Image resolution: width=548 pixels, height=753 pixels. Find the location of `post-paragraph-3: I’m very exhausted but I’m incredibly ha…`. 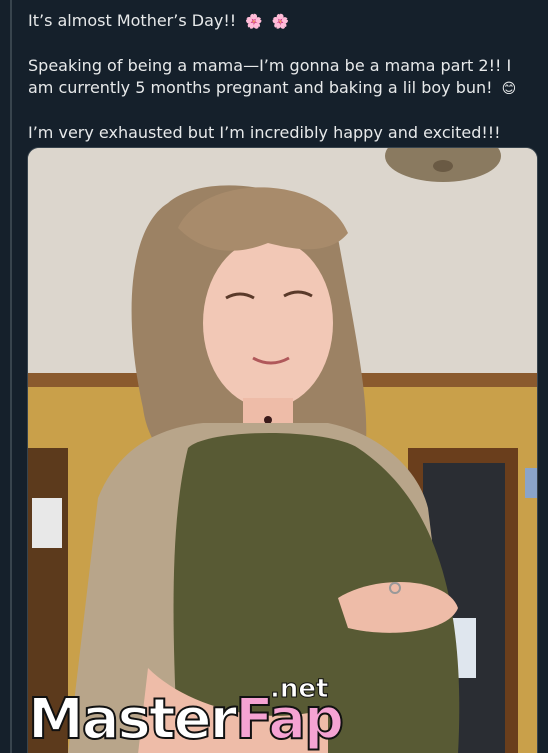

post-paragraph-3: I’m very exhausted but I’m incredibly ha… is located at coordinates (280, 133).